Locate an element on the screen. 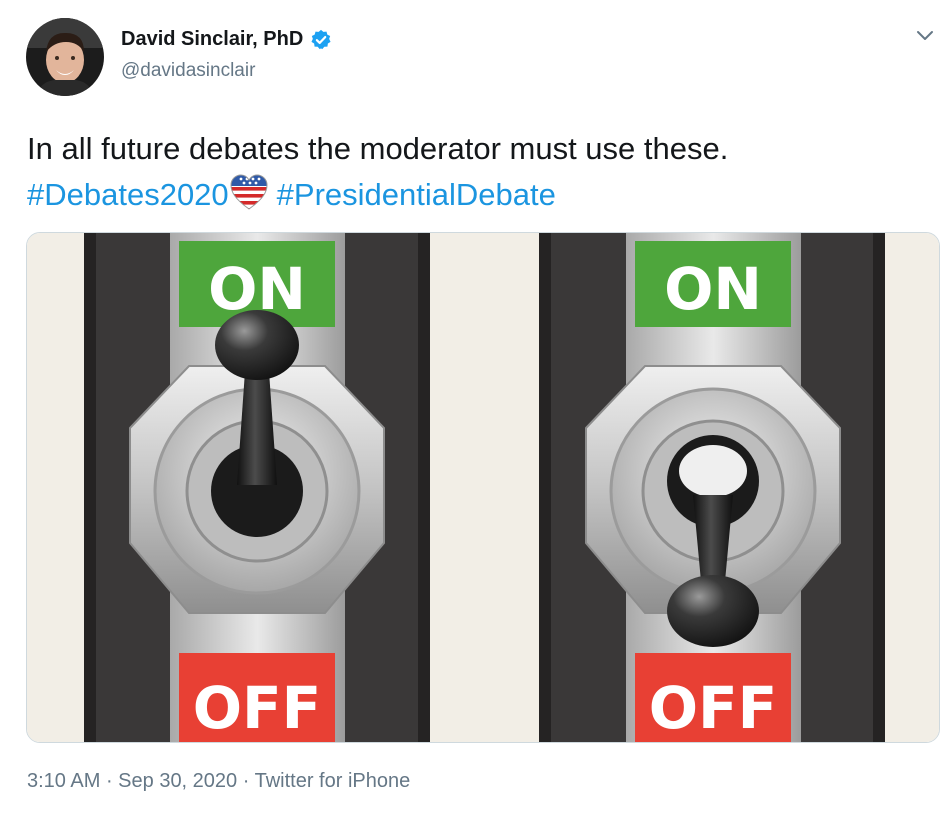 The height and width of the screenshot is (816, 940). hashtag-presidentialdebate: #PresidentialDebate is located at coordinates (416, 194).